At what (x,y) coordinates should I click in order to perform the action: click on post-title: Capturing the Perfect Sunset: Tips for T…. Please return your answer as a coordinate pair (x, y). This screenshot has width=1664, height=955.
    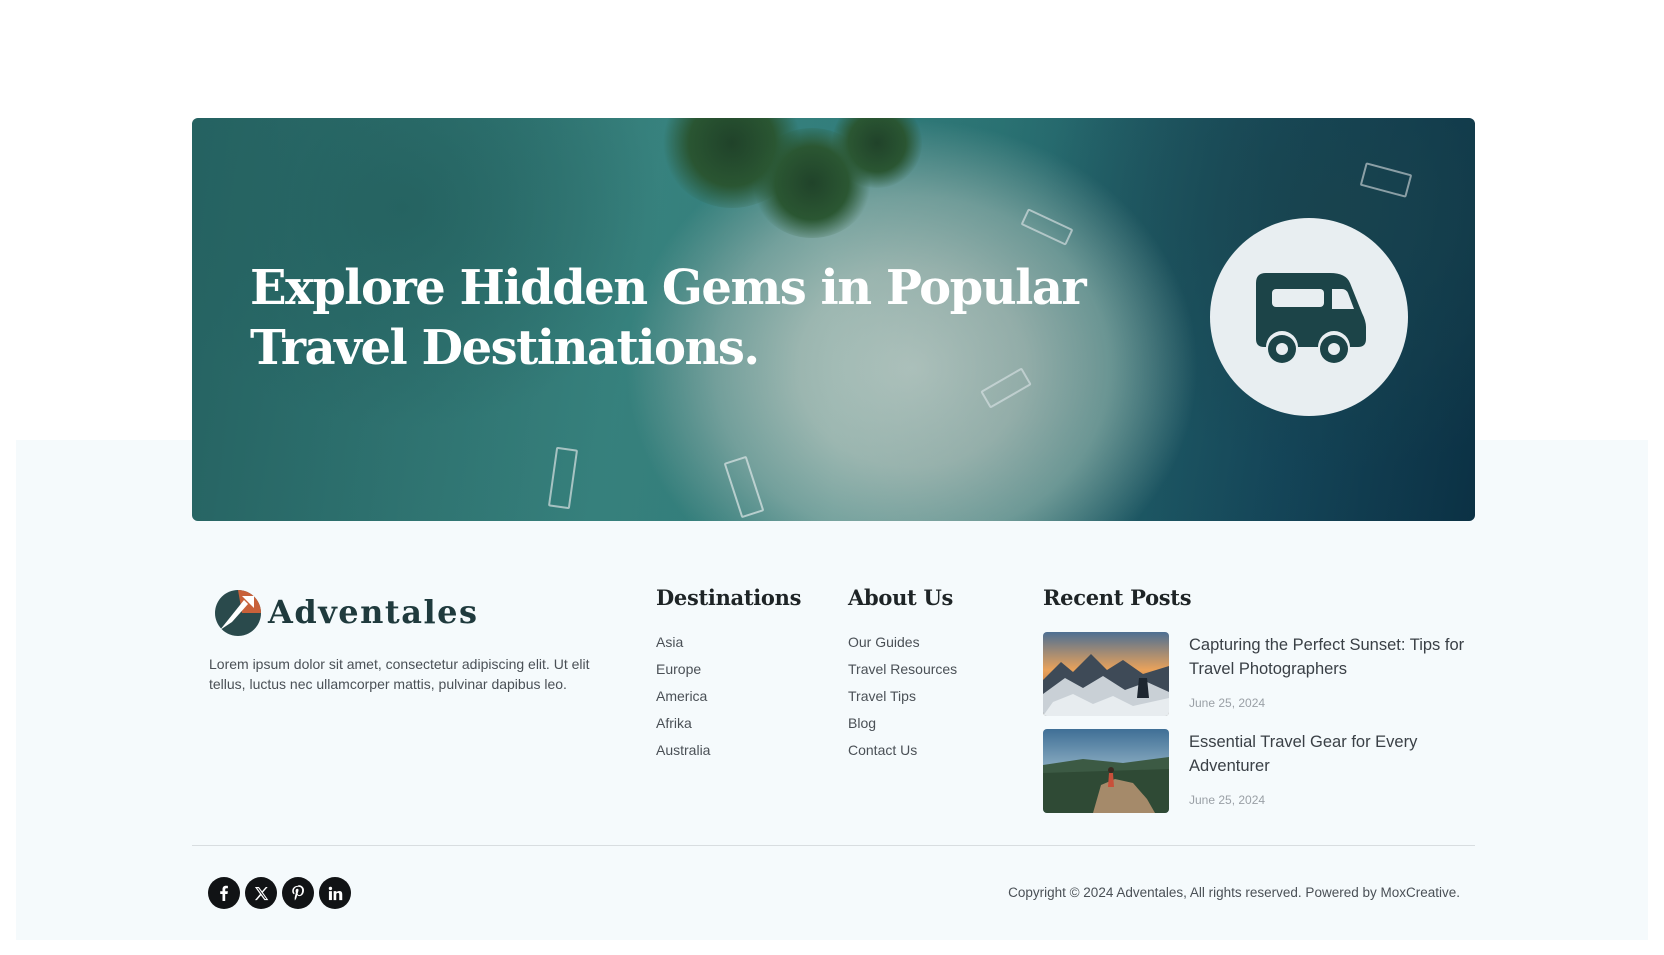
    Looking at the image, I should click on (1334, 657).